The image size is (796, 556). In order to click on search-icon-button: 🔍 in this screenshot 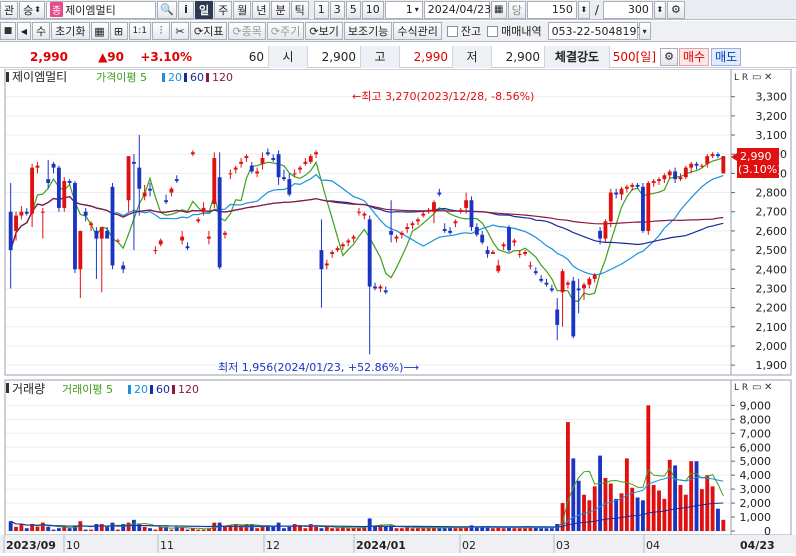, I will do `click(166, 9)`.